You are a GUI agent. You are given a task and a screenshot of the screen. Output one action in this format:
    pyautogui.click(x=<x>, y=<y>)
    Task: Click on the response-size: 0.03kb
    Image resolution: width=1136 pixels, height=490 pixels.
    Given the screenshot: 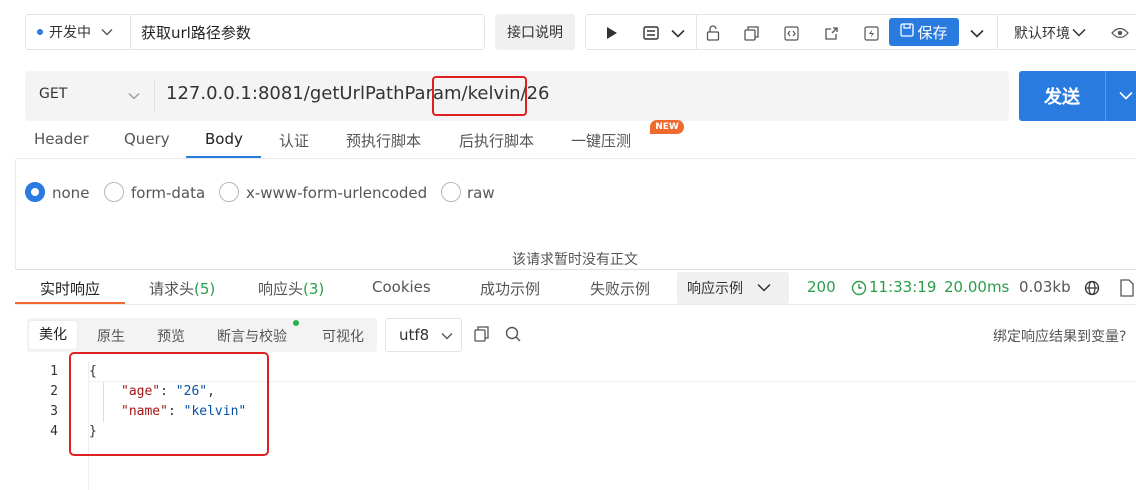 What is the action you would take?
    pyautogui.click(x=1045, y=287)
    